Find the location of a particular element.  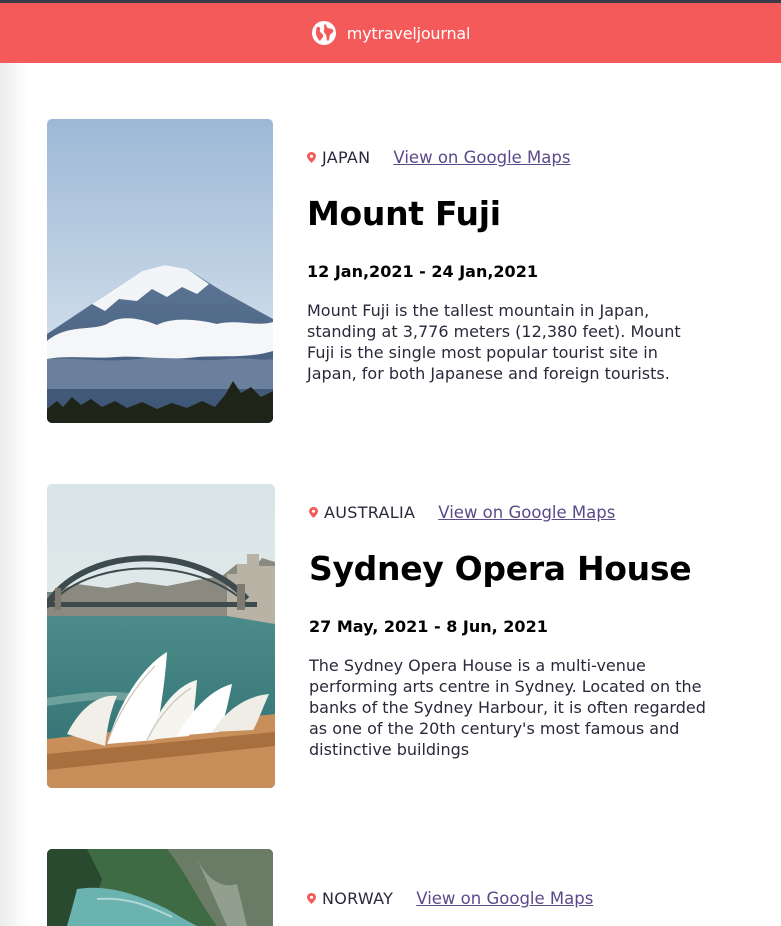

globe-icon is located at coordinates (323, 33).